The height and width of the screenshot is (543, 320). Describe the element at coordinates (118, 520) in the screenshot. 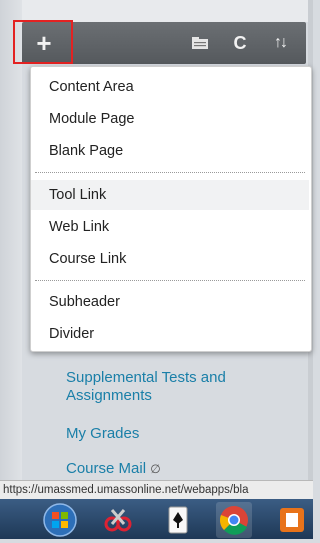

I see `snipping-tool-icon` at that location.